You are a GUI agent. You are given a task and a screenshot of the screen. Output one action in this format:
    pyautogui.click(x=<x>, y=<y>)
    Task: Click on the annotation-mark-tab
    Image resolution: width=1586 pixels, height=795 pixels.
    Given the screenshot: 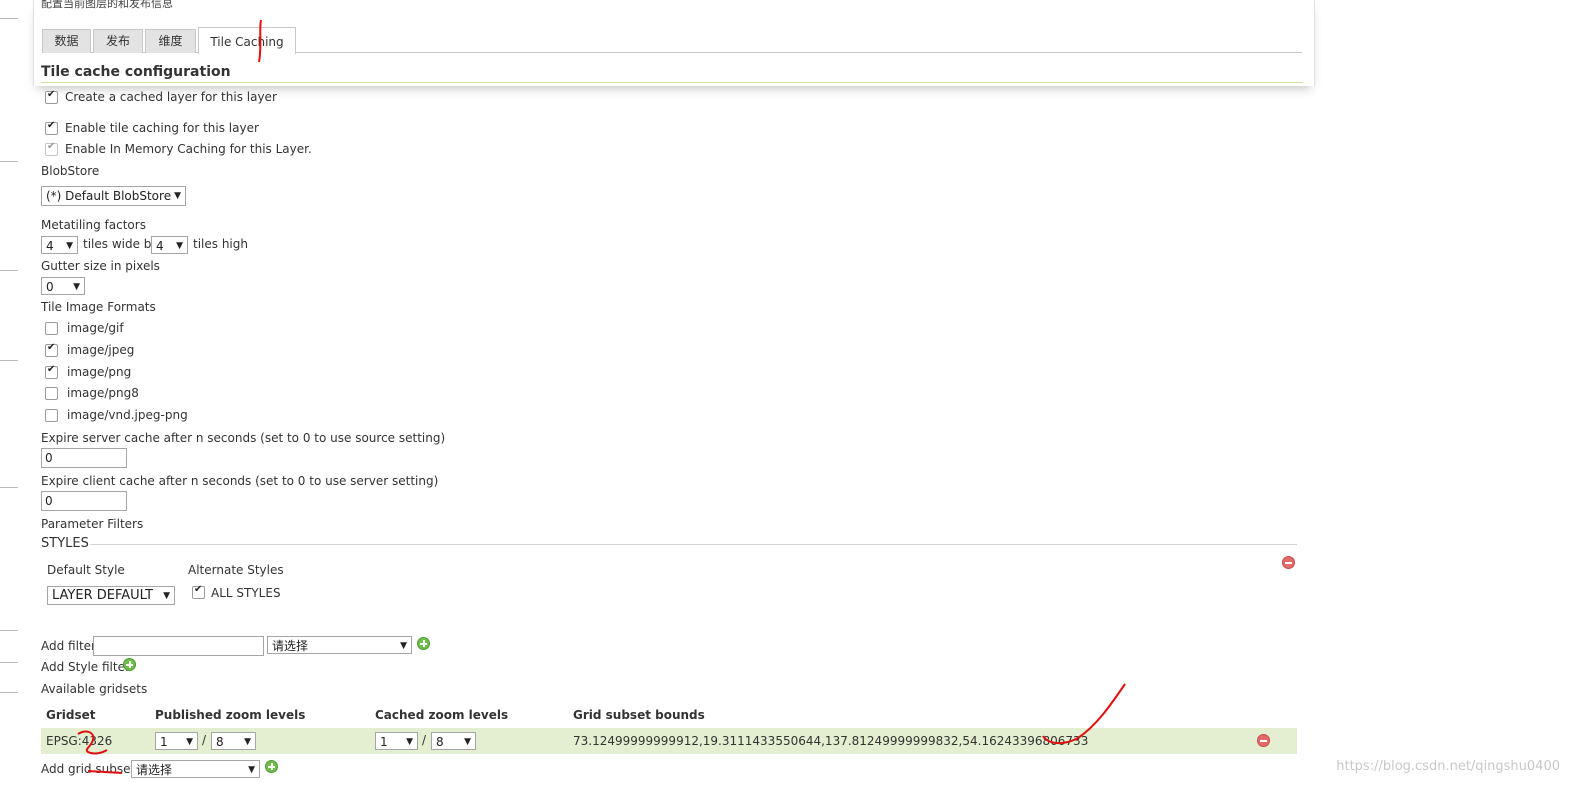 What is the action you would take?
    pyautogui.click(x=260, y=41)
    